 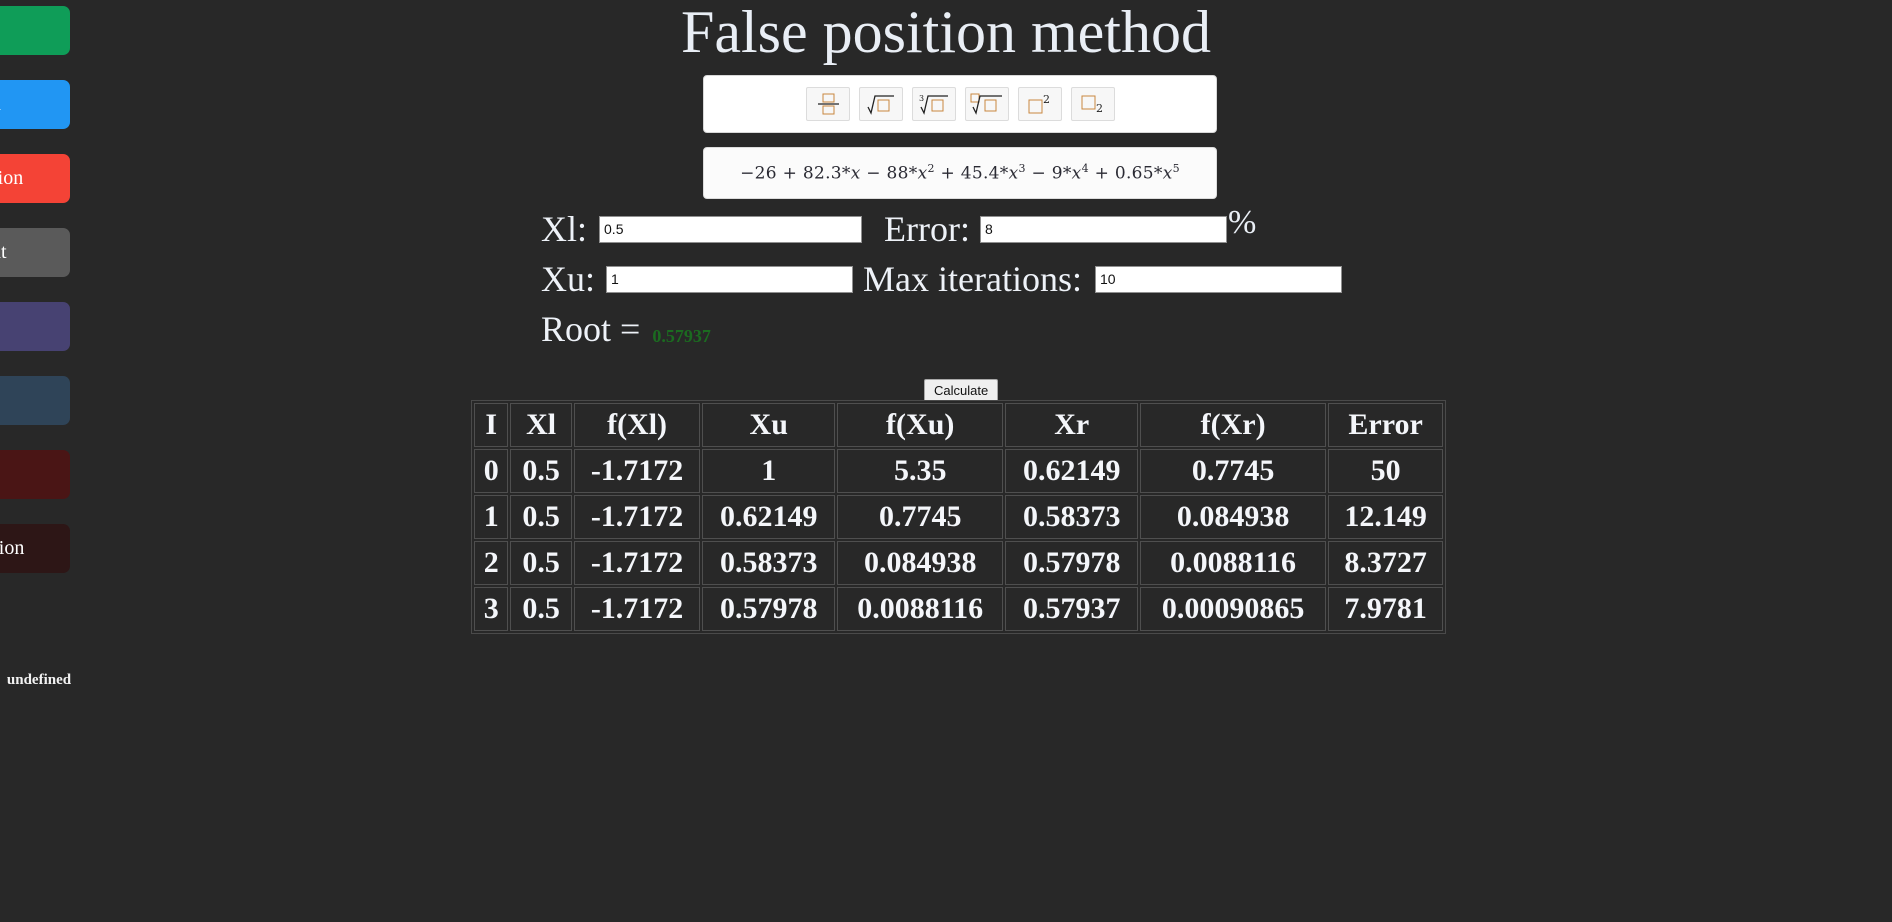 What do you see at coordinates (927, 229) in the screenshot?
I see `error-label: Error:` at bounding box center [927, 229].